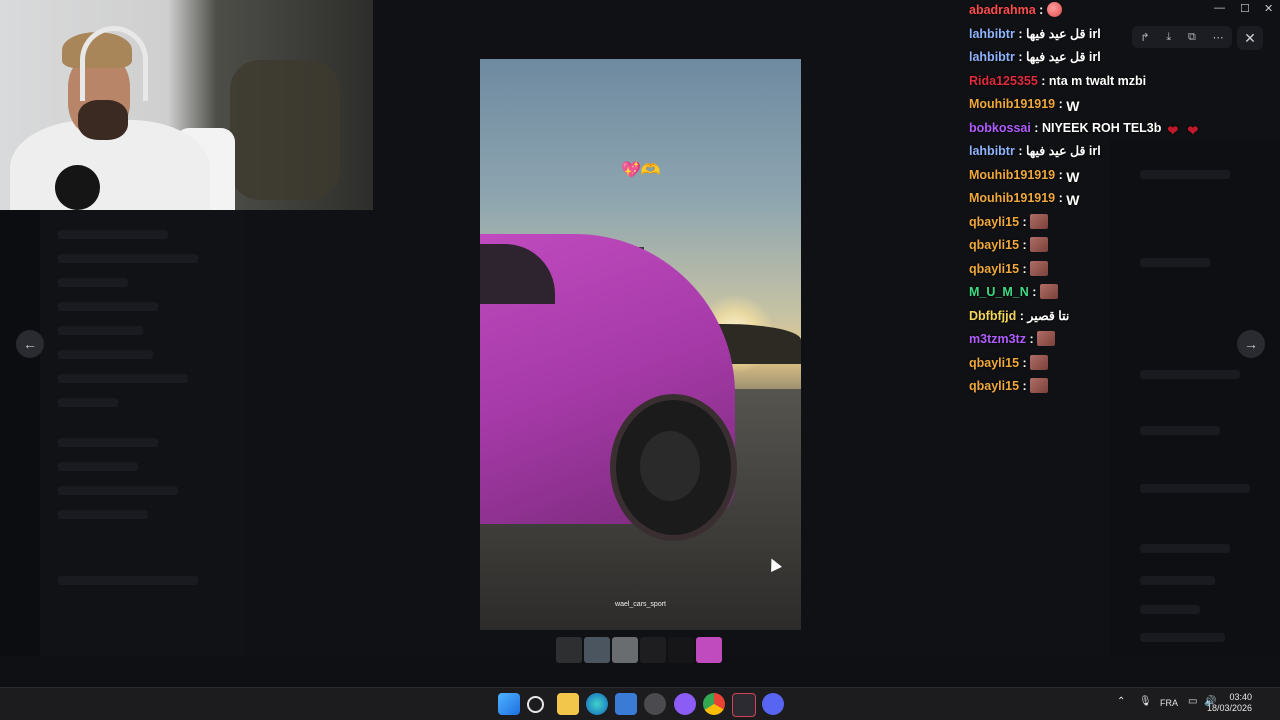 This screenshot has height=720, width=1280. What do you see at coordinates (597, 704) in the screenshot?
I see `edge-icon` at bounding box center [597, 704].